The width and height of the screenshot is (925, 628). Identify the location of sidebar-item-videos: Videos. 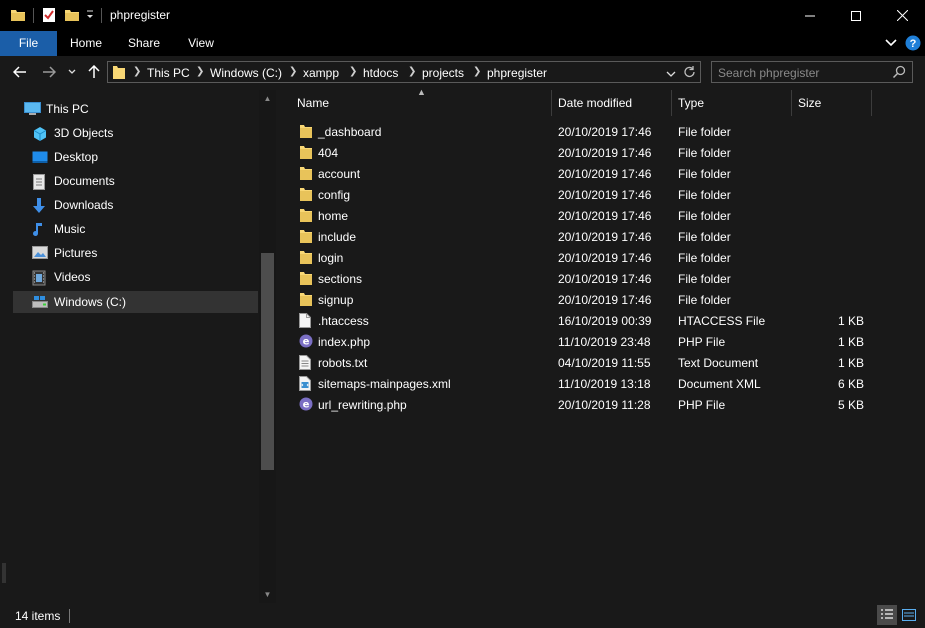
(135, 277).